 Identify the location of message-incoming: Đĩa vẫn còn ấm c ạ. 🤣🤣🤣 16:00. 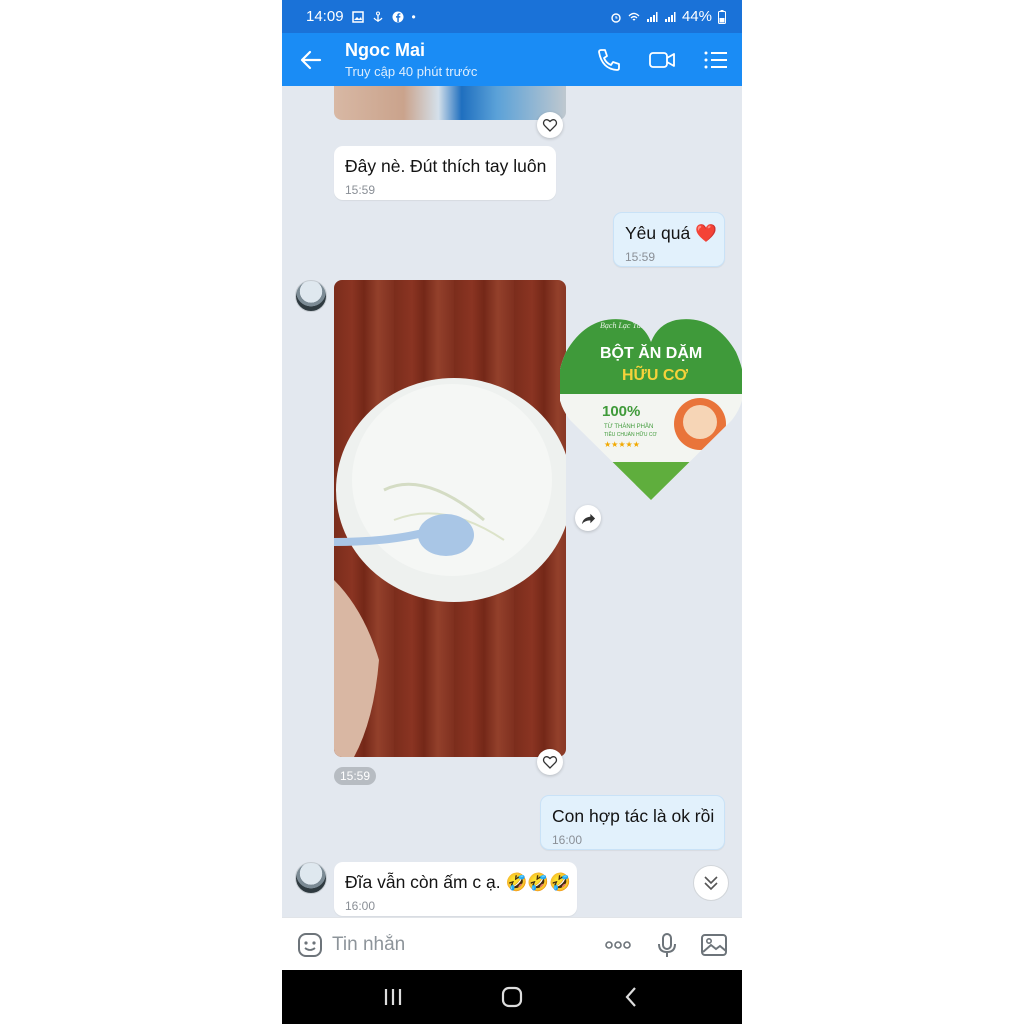
(455, 889).